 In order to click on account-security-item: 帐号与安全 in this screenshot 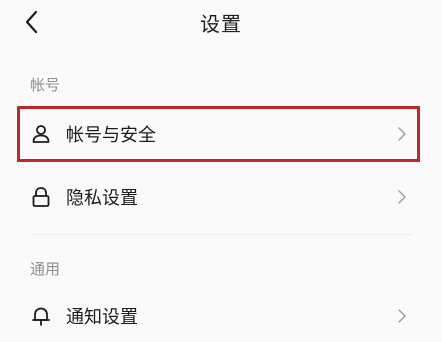, I will do `click(218, 134)`.